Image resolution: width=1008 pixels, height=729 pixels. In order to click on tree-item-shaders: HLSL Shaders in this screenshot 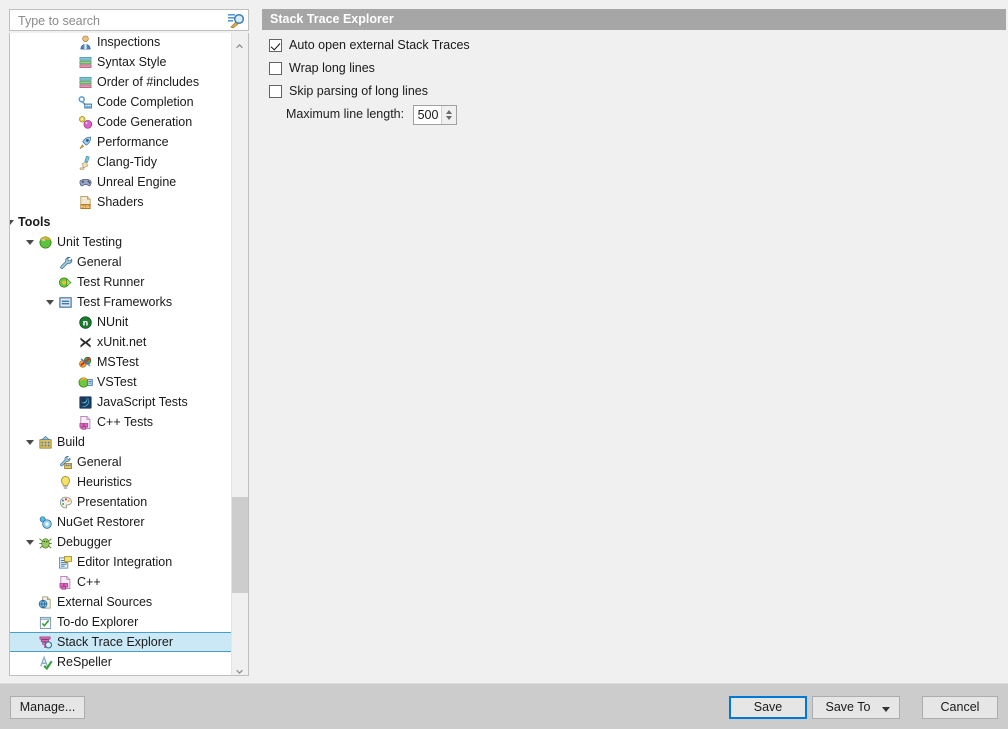, I will do `click(121, 202)`.